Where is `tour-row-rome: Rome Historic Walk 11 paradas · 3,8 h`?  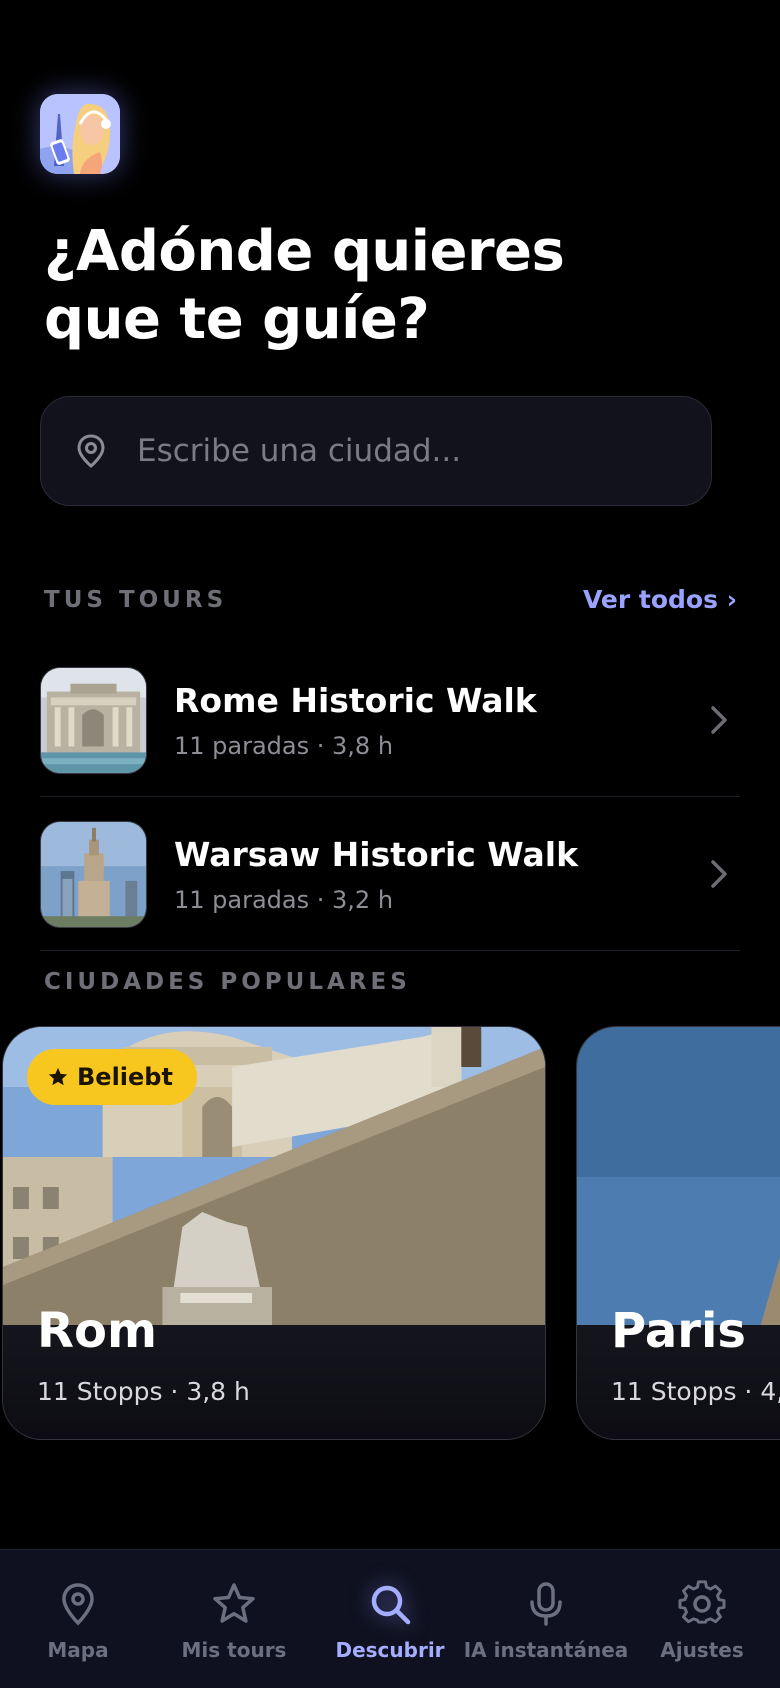 tour-row-rome: Rome Historic Walk 11 paradas · 3,8 h is located at coordinates (390, 720).